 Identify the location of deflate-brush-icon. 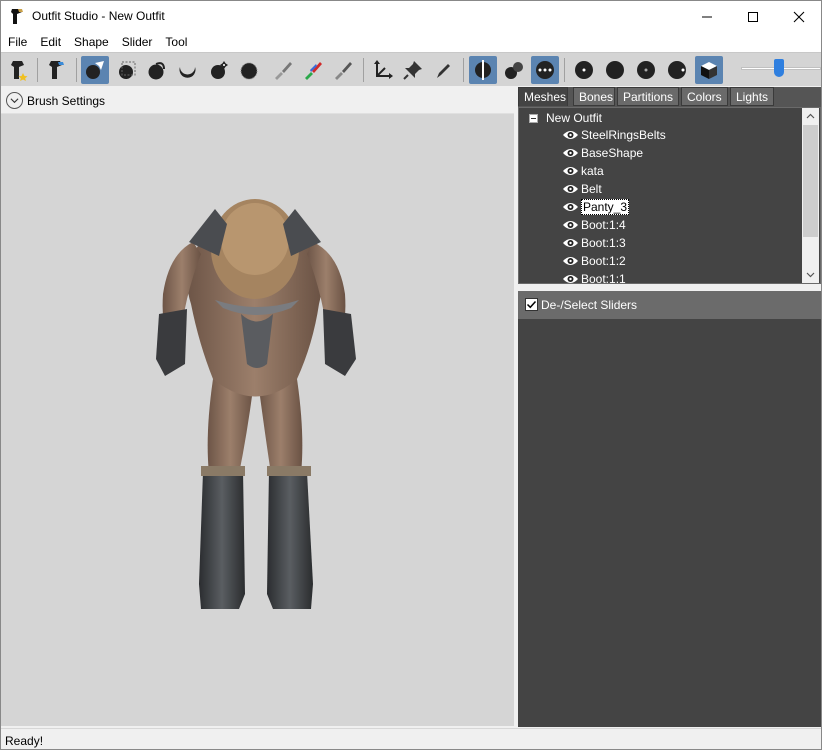
(187, 72).